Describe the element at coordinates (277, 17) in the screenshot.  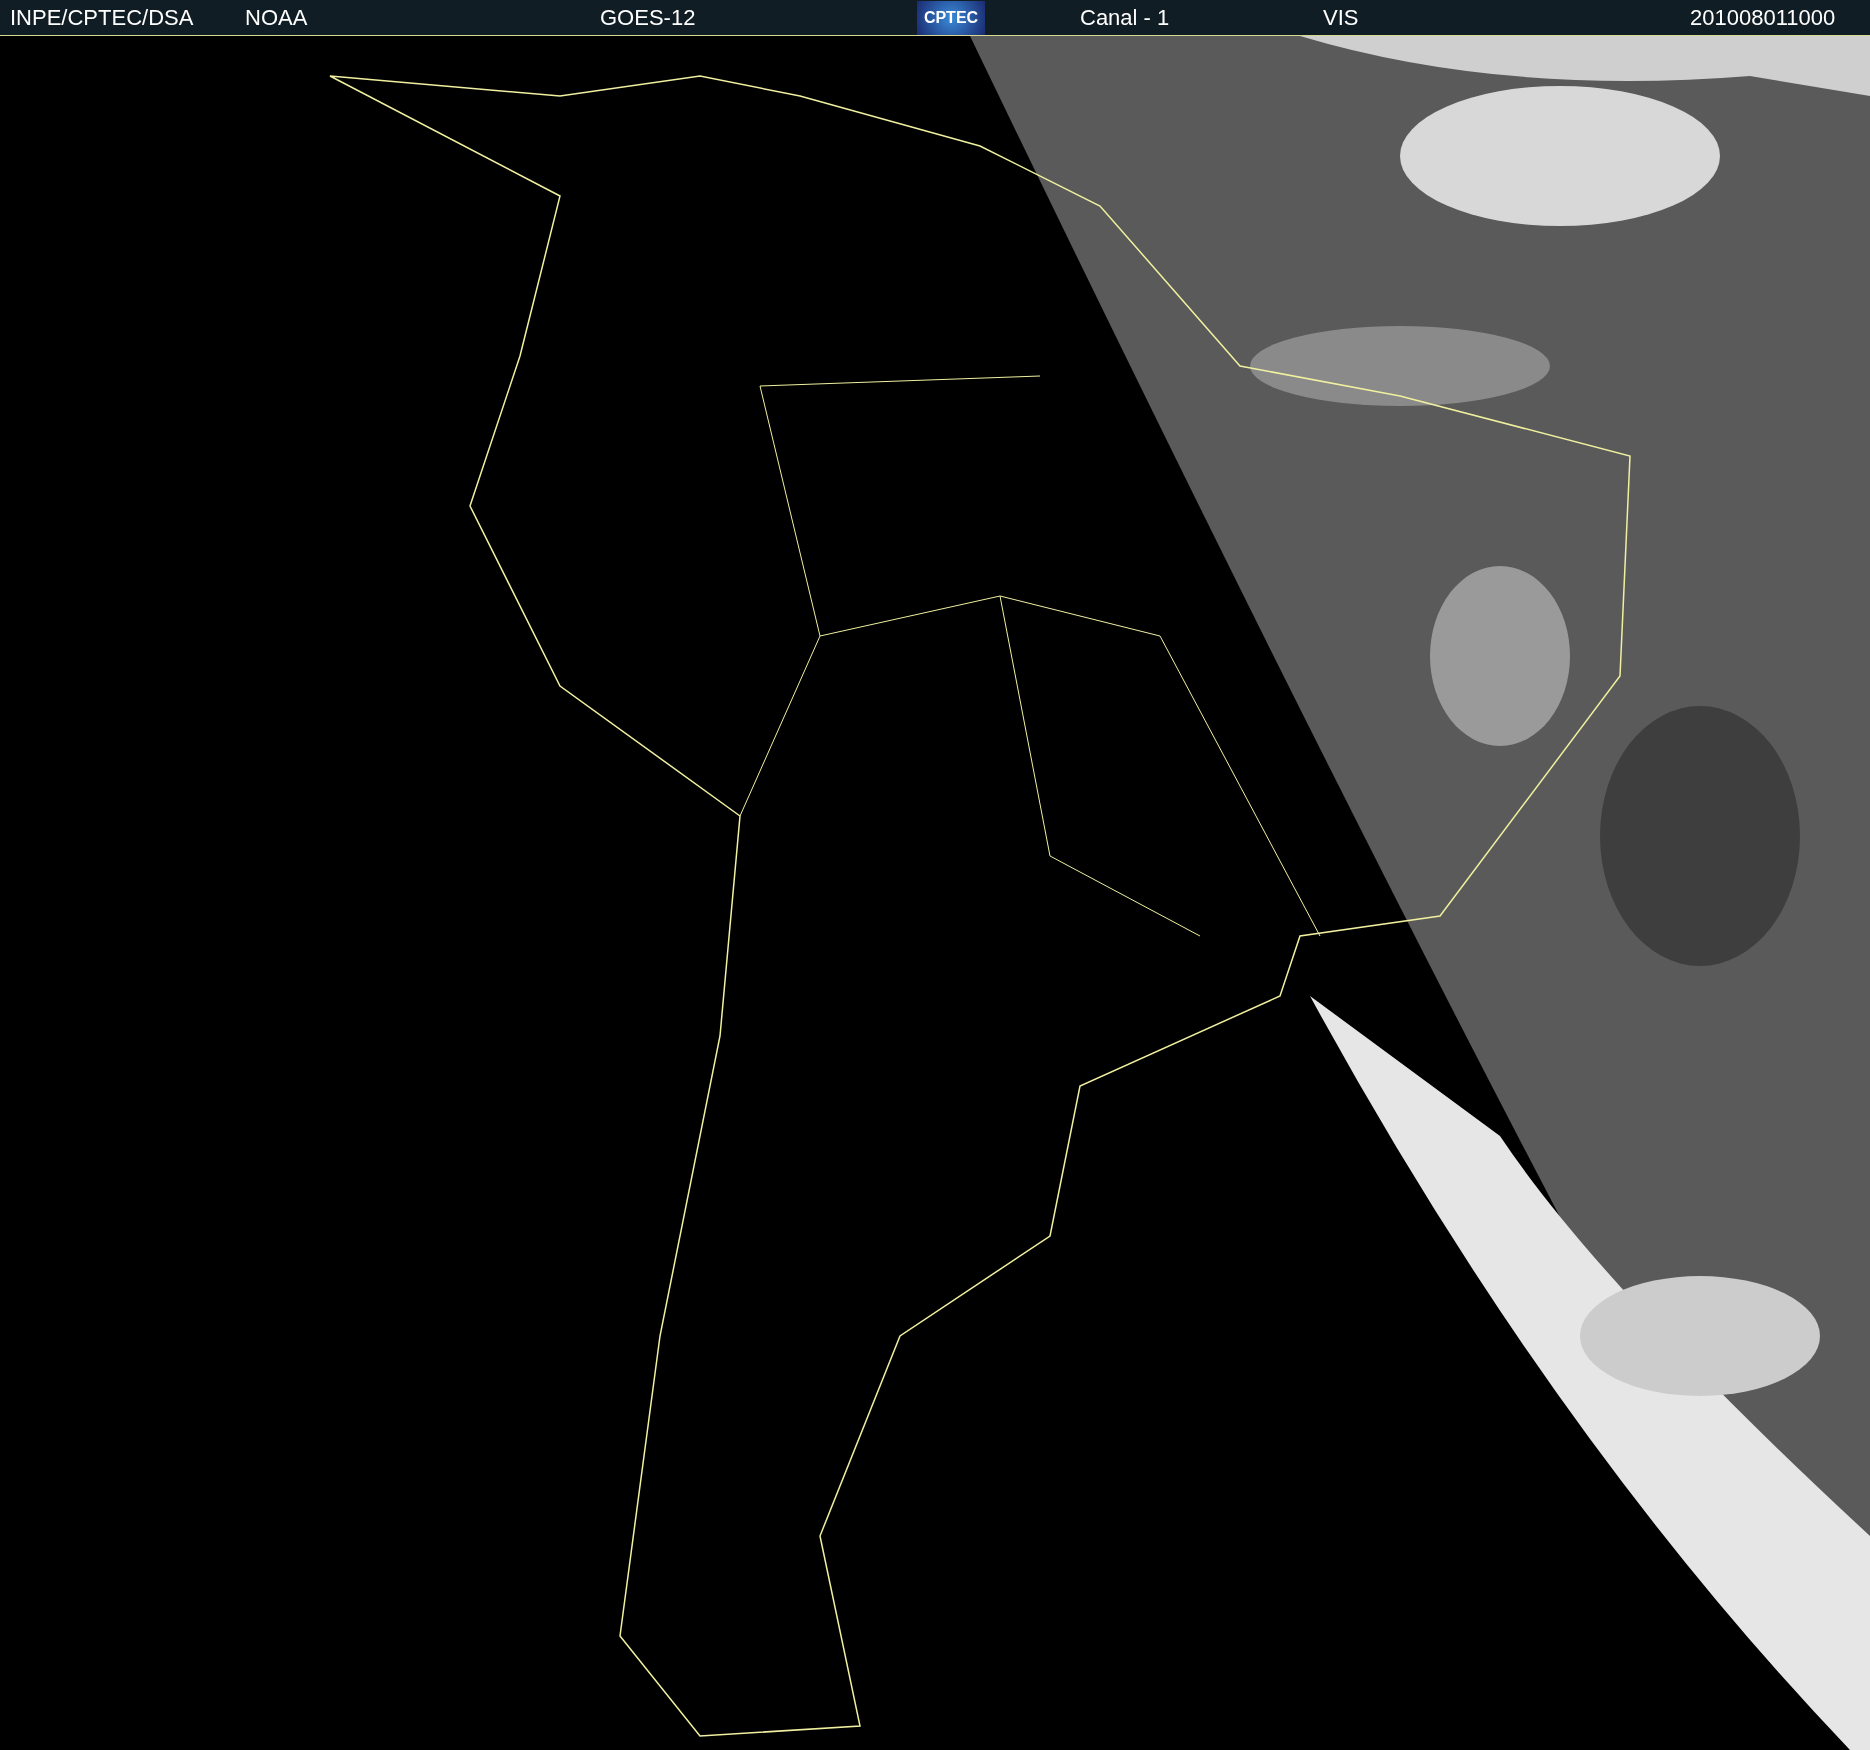
I see `agency-label: NOAA` at that location.